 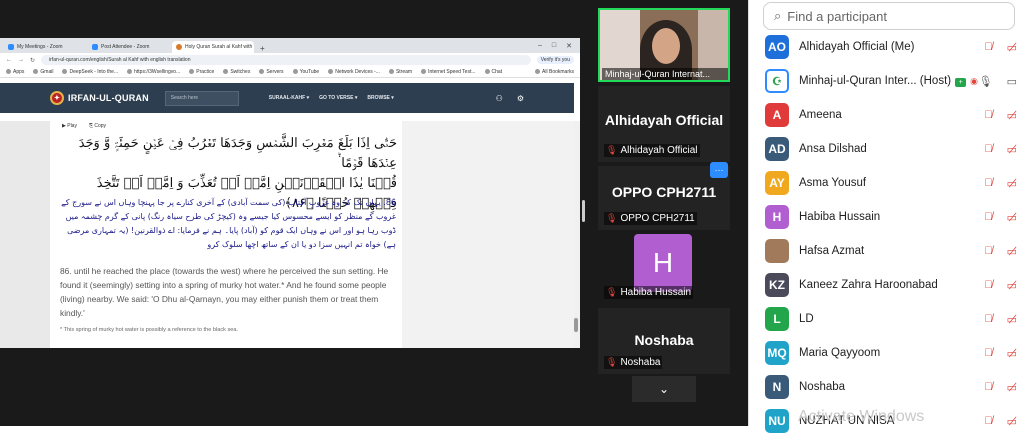 What do you see at coordinates (806, 319) in the screenshot?
I see `participant-name: LD` at bounding box center [806, 319].